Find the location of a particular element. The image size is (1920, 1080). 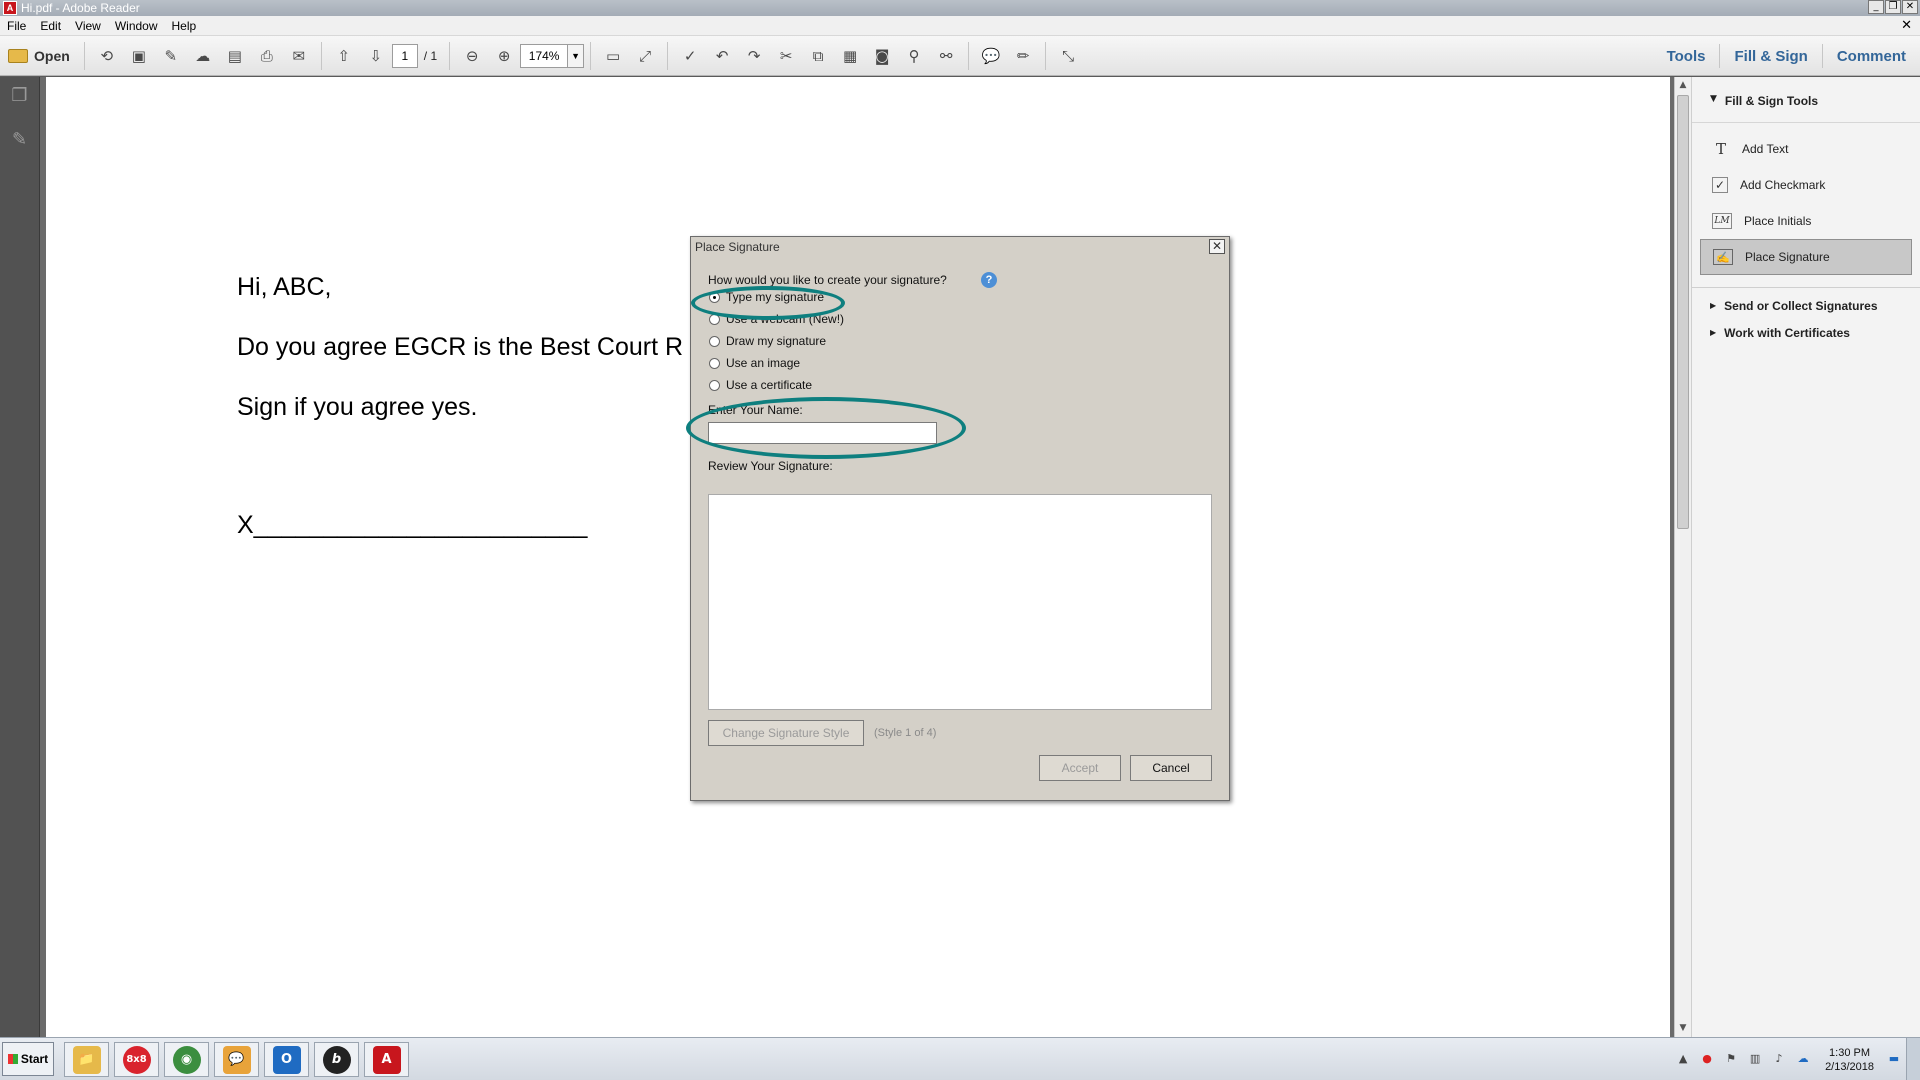

menu-window: Window is located at coordinates (136, 26).